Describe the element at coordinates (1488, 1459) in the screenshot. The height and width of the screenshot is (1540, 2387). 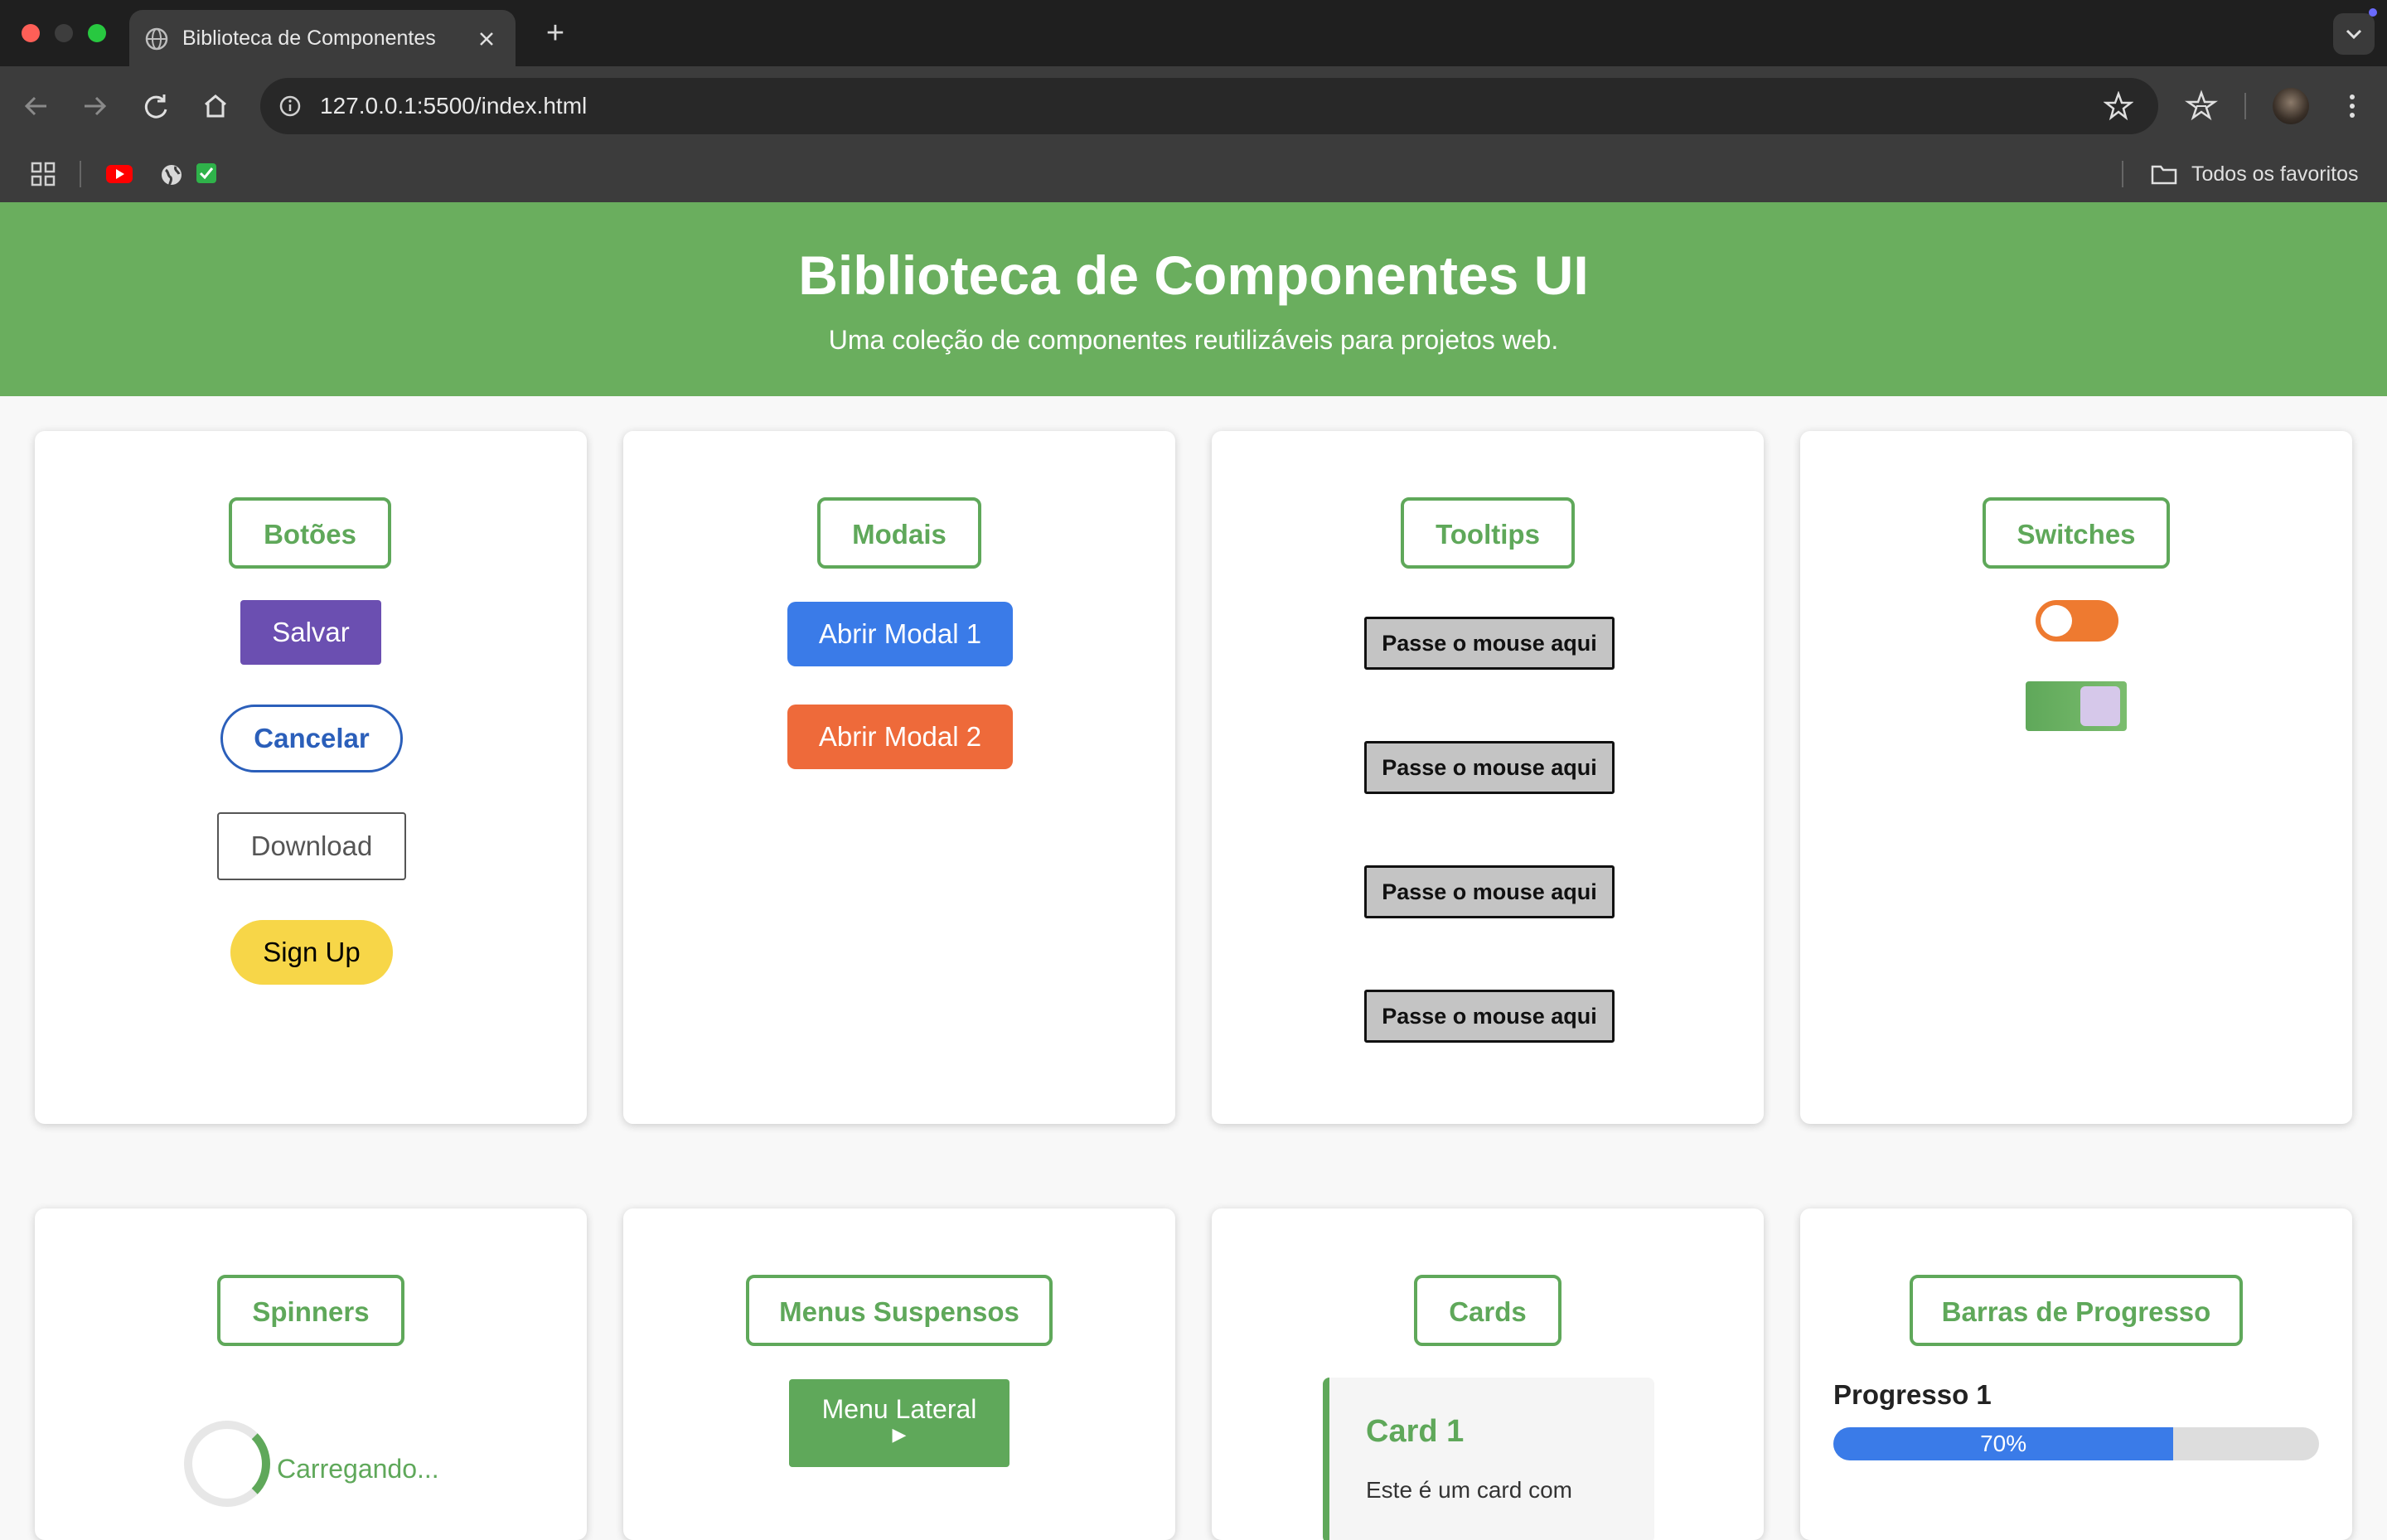
I see `sample-card-1: Card 1 Este é um card com` at that location.